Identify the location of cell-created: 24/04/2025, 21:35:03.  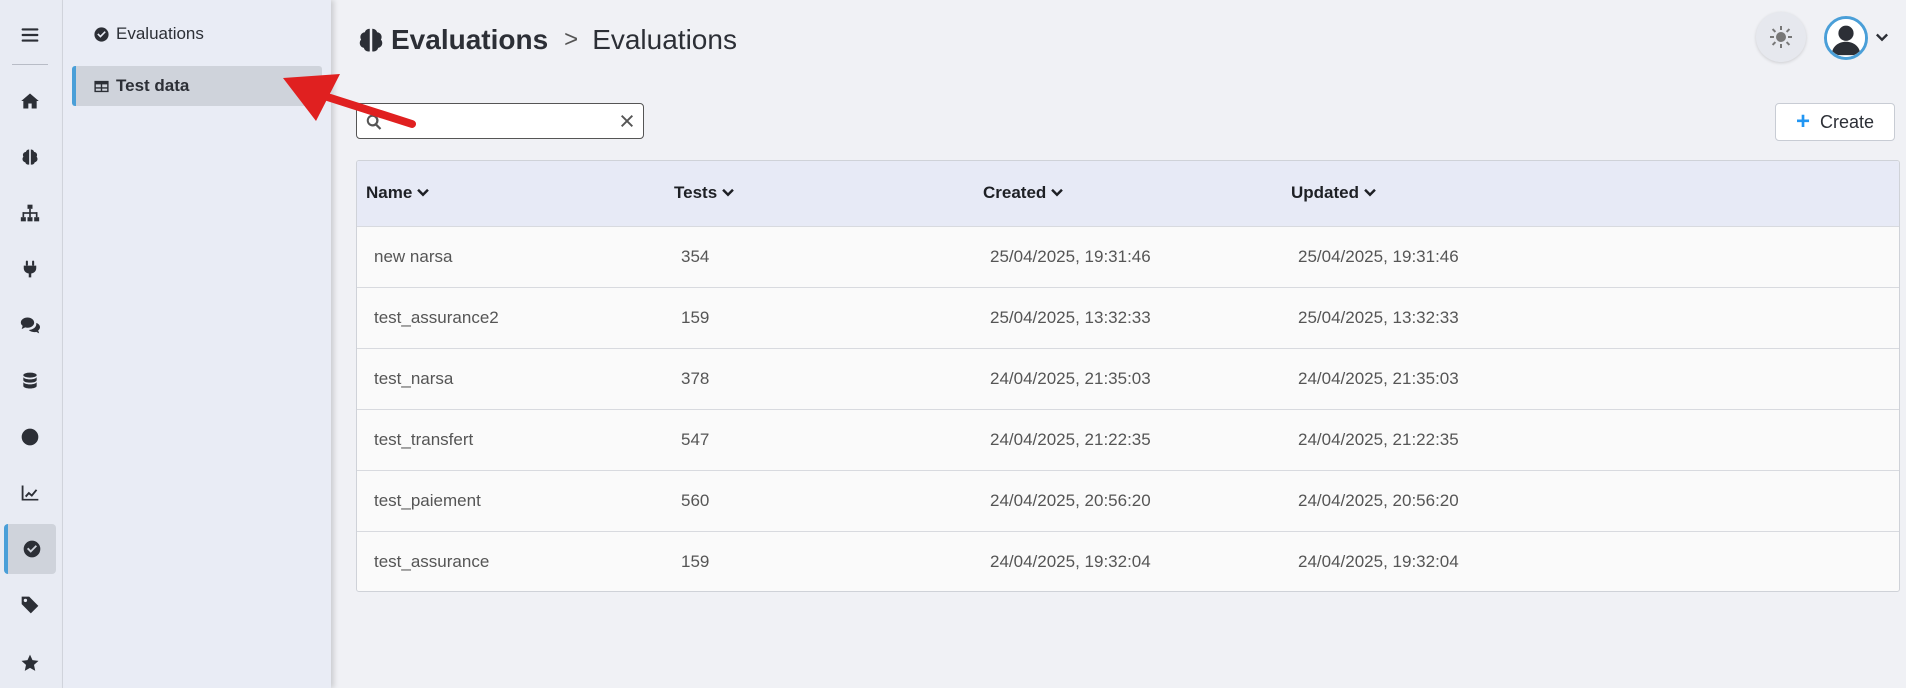
(1070, 378).